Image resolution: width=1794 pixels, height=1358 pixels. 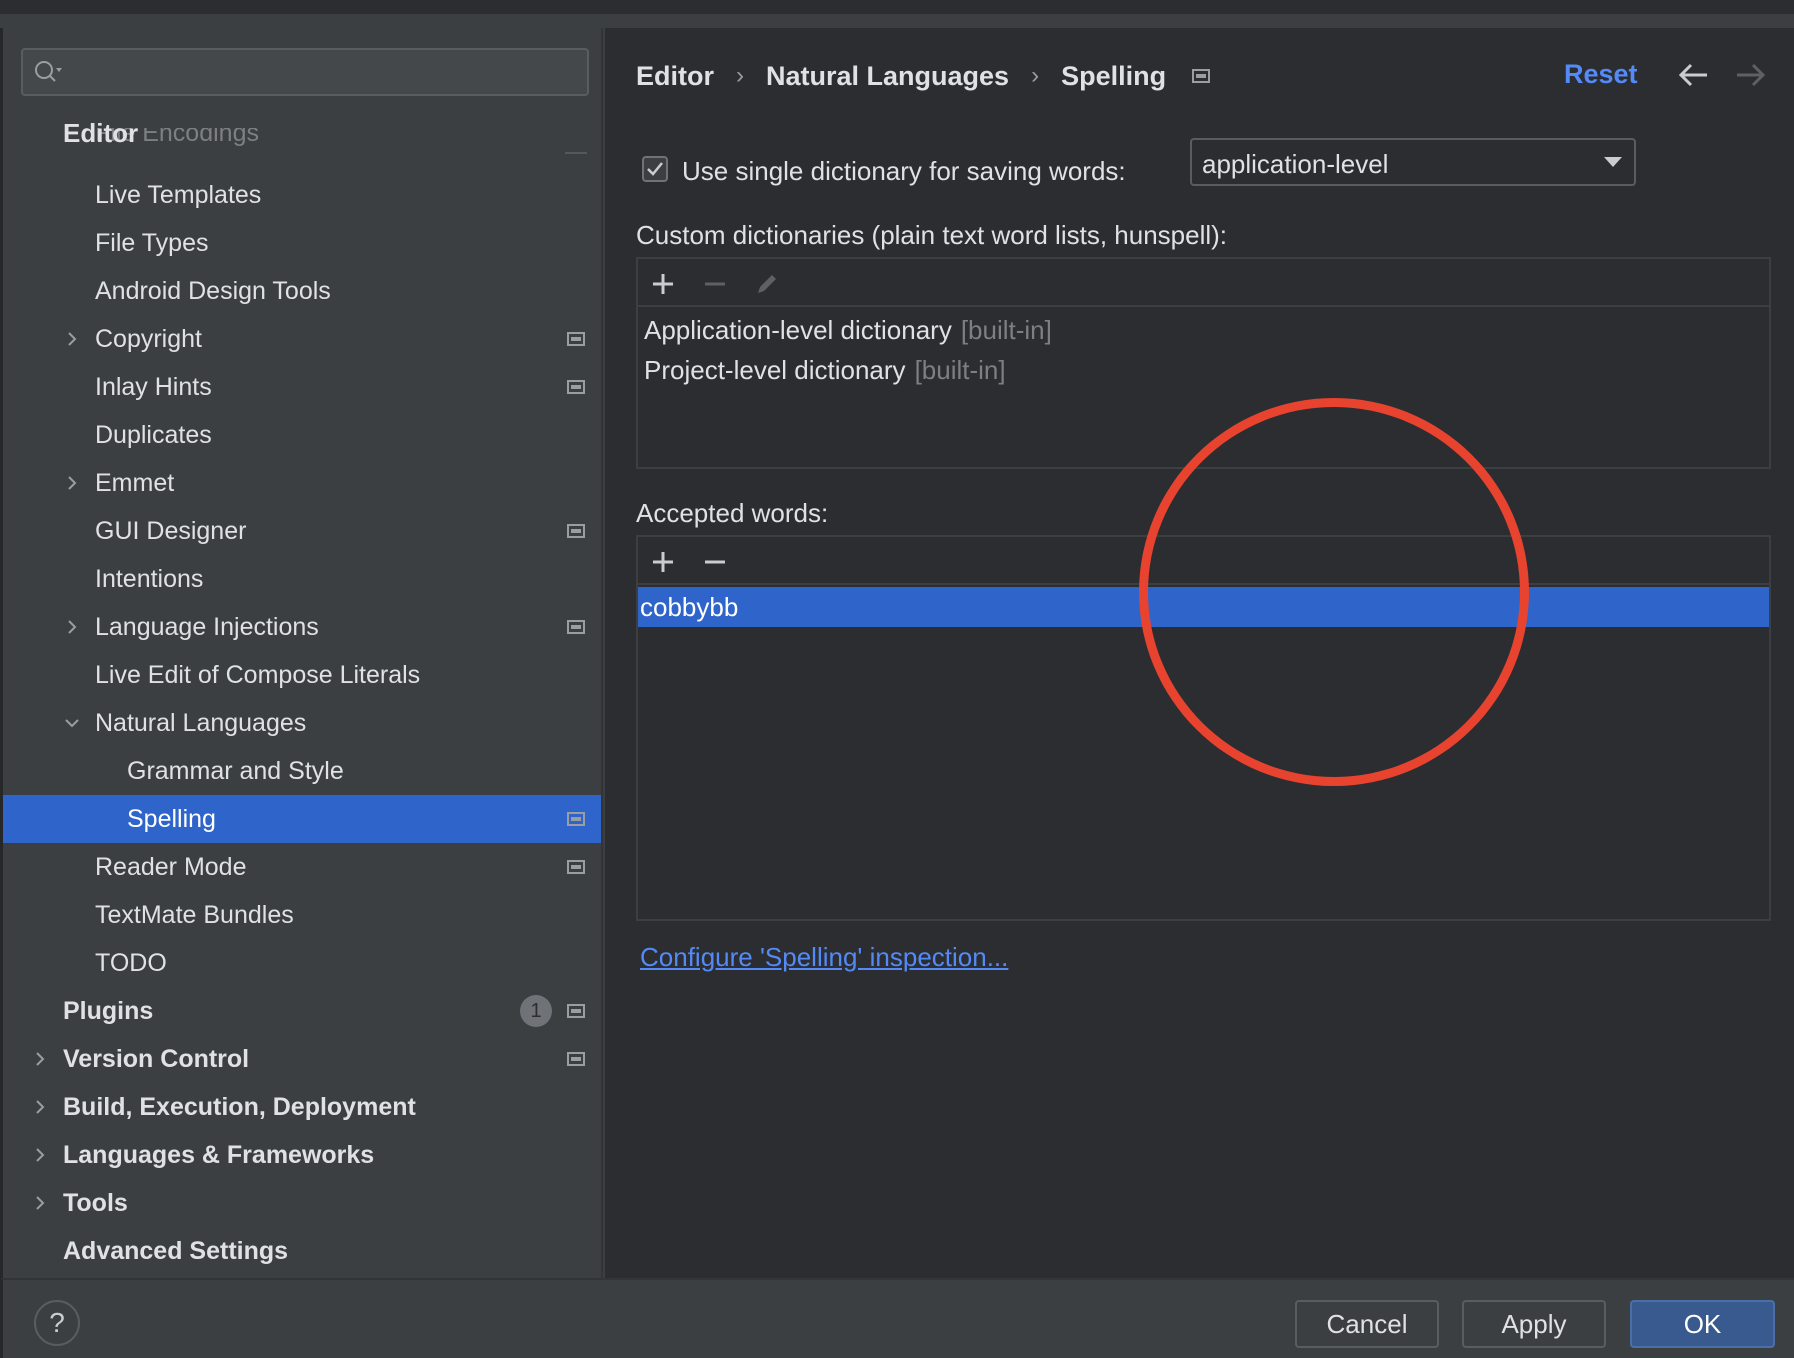 What do you see at coordinates (775, 369) in the screenshot?
I see `dictionary-name: Project-level dictionary` at bounding box center [775, 369].